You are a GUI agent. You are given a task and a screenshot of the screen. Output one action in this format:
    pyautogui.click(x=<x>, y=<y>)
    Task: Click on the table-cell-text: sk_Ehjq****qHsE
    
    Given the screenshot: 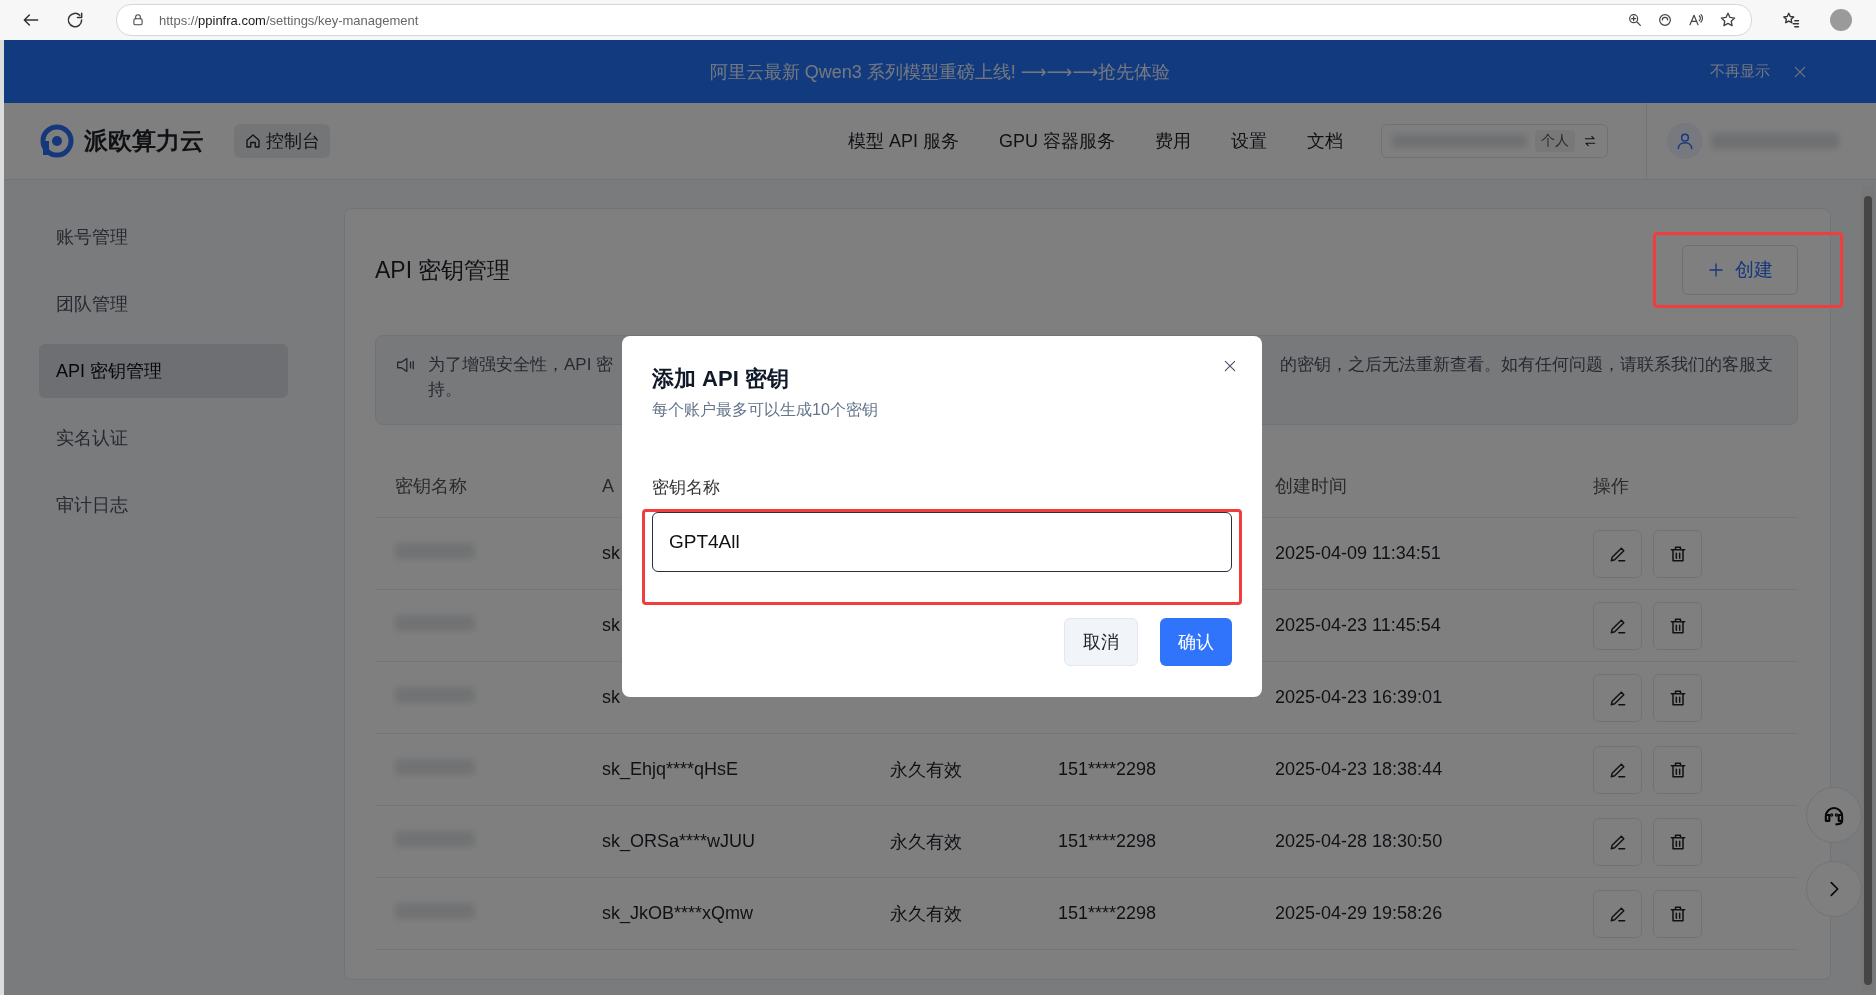 What is the action you would take?
    pyautogui.click(x=670, y=769)
    